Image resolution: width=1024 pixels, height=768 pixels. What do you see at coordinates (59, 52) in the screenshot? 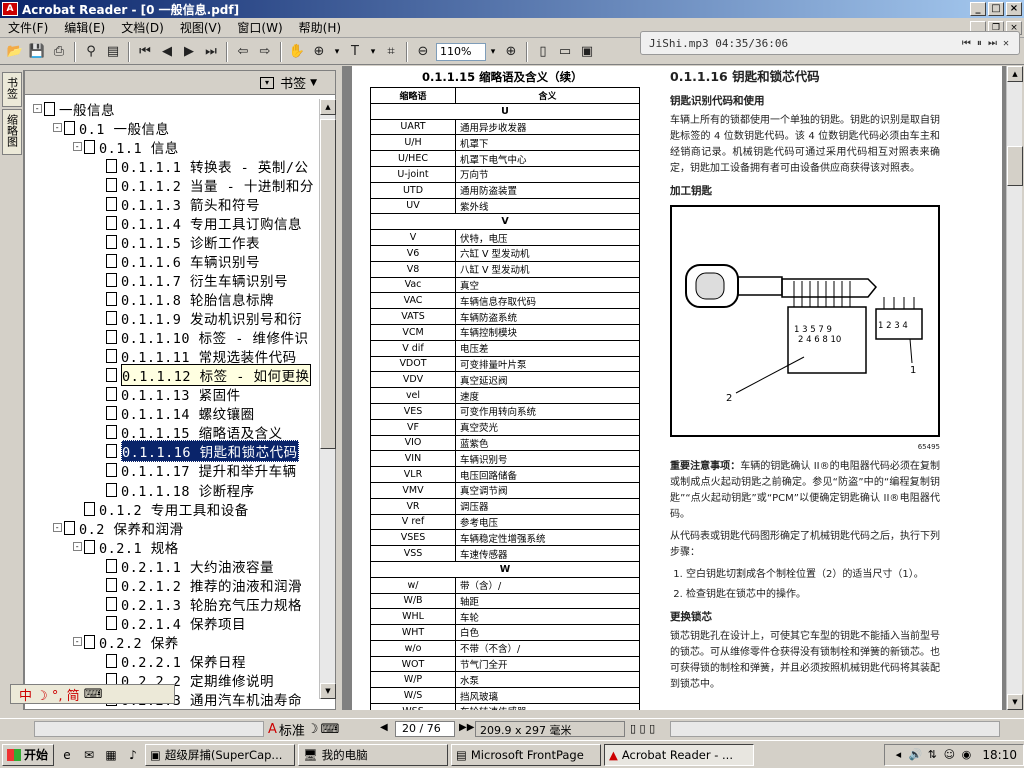
I see `print-icon: ⎙` at bounding box center [59, 52].